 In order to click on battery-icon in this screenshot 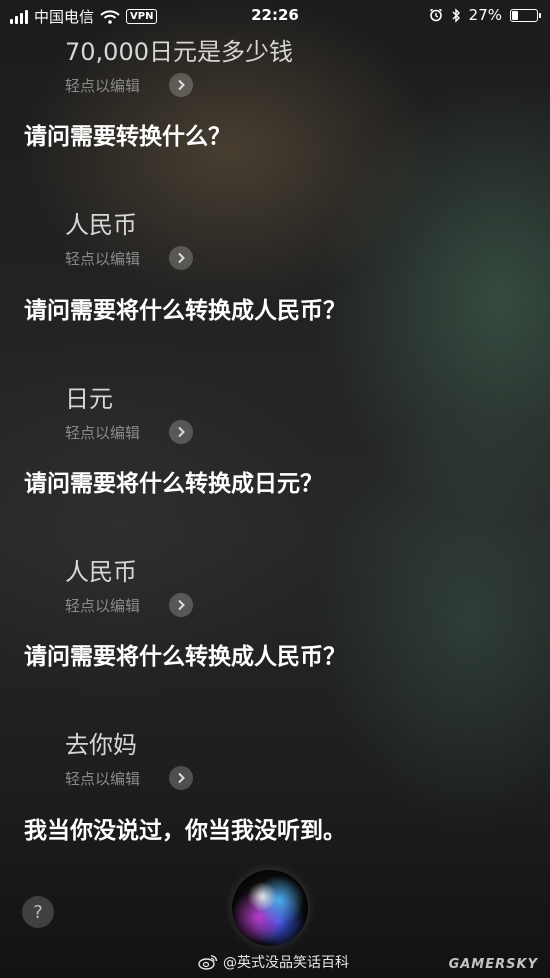, I will do `click(525, 15)`.